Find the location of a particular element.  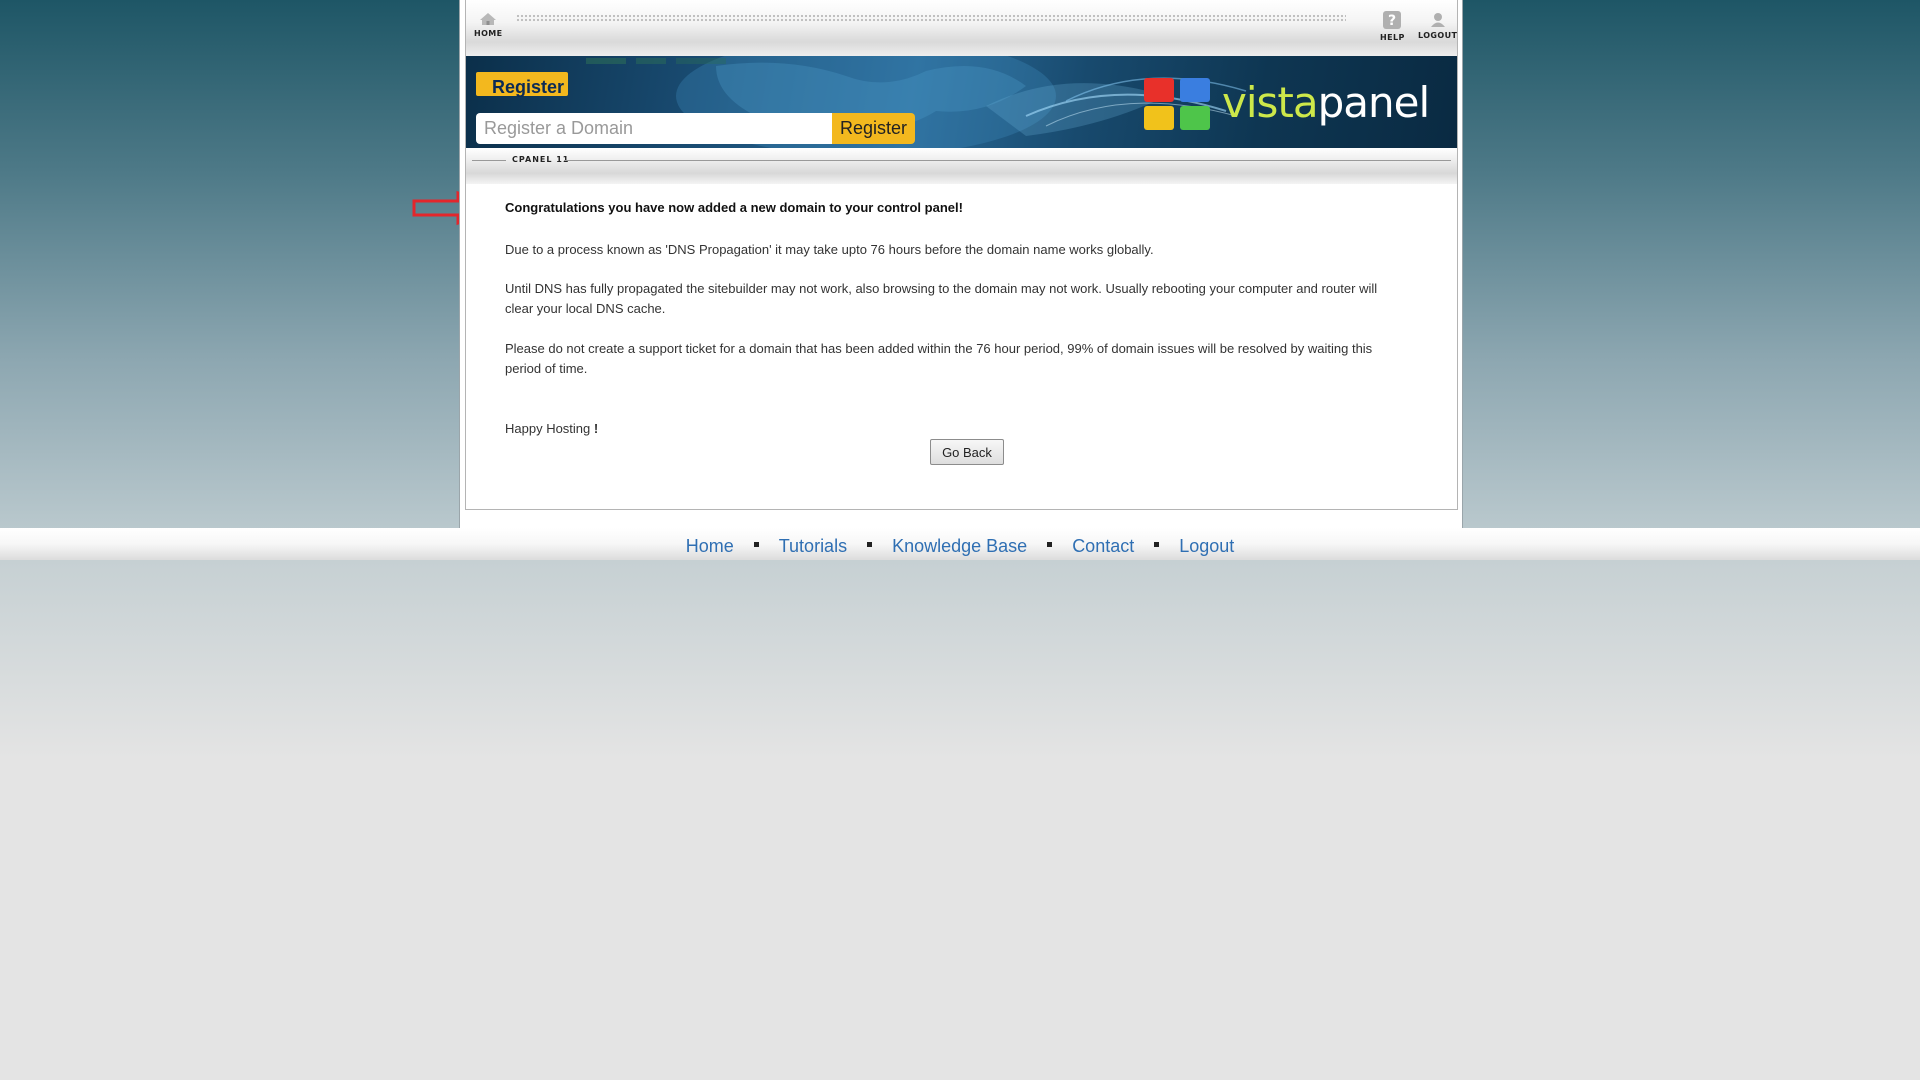

section-header-rule-left is located at coordinates (489, 160).